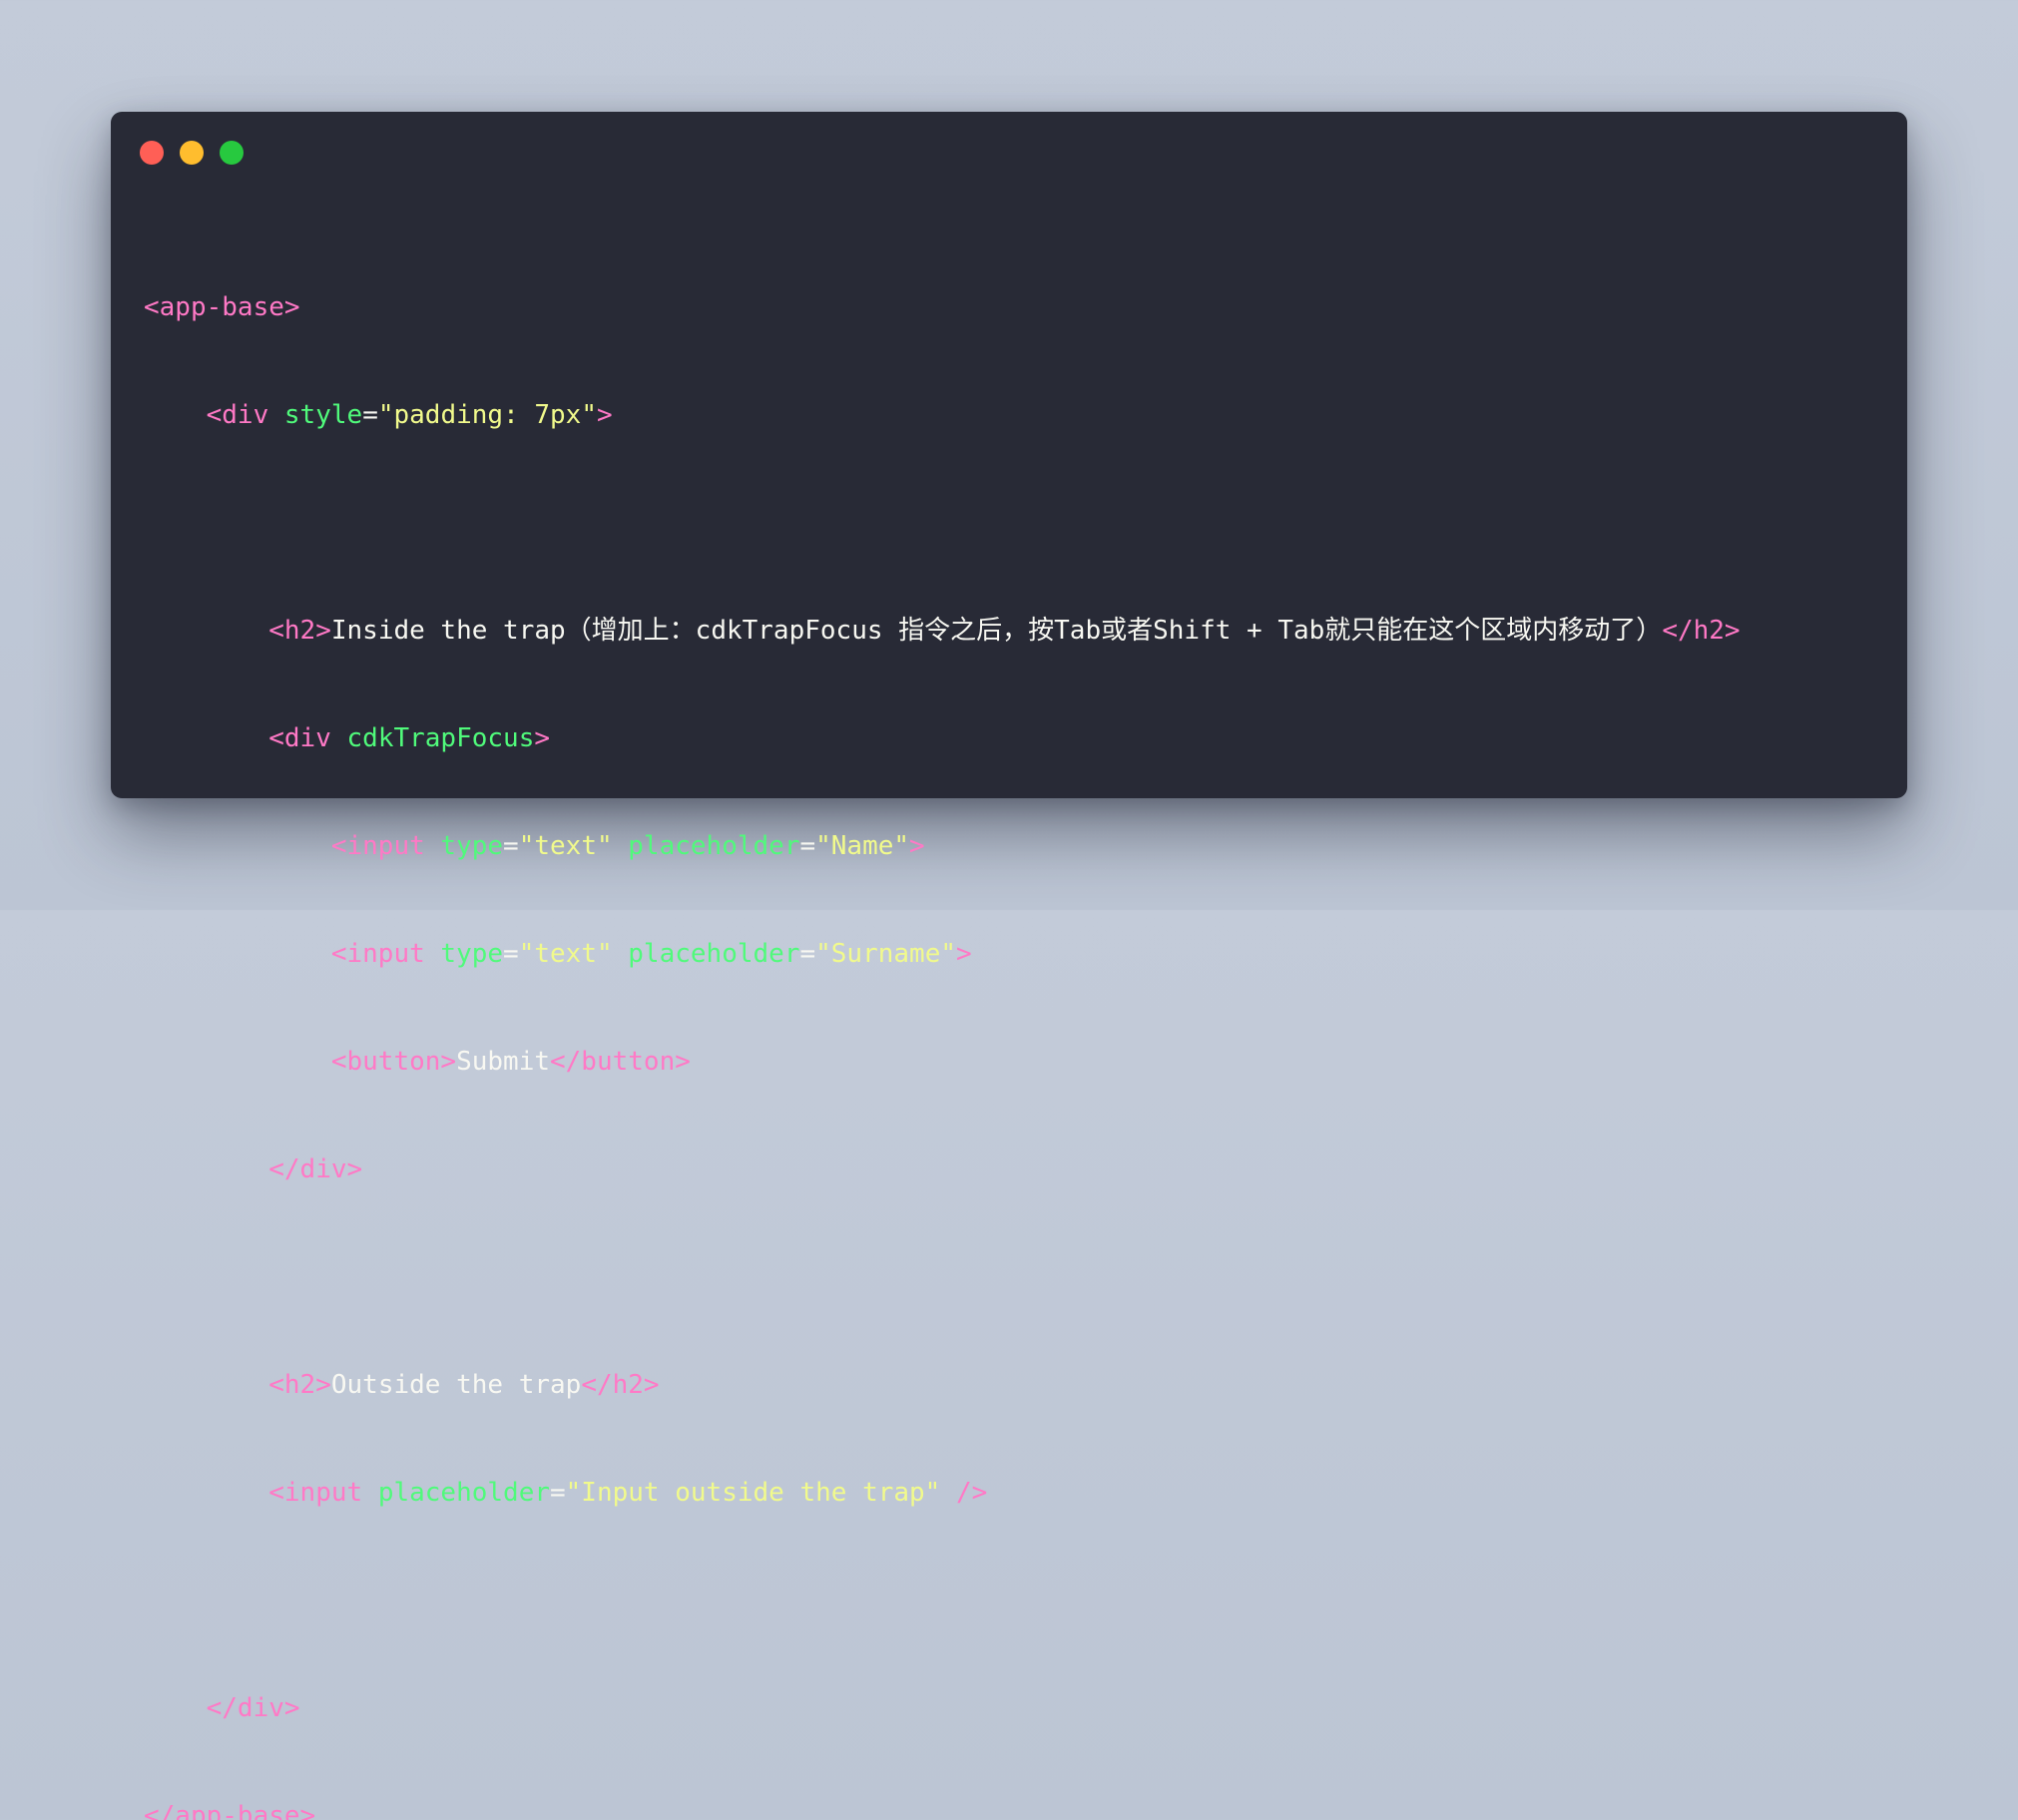 Image resolution: width=2018 pixels, height=1820 pixels. Describe the element at coordinates (456, 1385) in the screenshot. I see `code-token: Outside the trap` at that location.